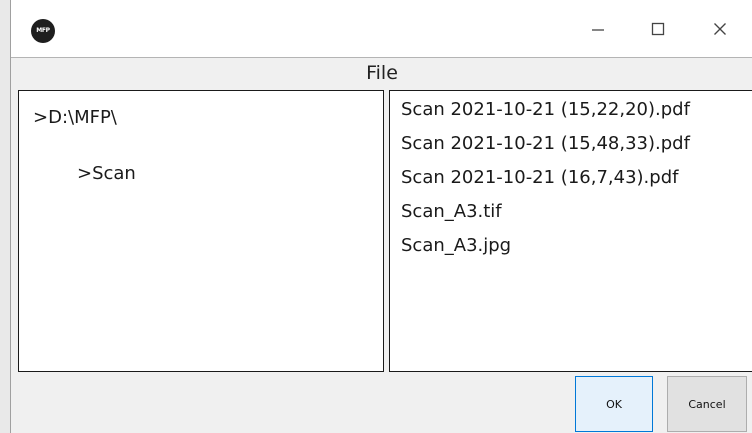  Describe the element at coordinates (545, 109) in the screenshot. I see `file-list-item: Scan 2021-10-21 (15,22,20).pdf` at that location.